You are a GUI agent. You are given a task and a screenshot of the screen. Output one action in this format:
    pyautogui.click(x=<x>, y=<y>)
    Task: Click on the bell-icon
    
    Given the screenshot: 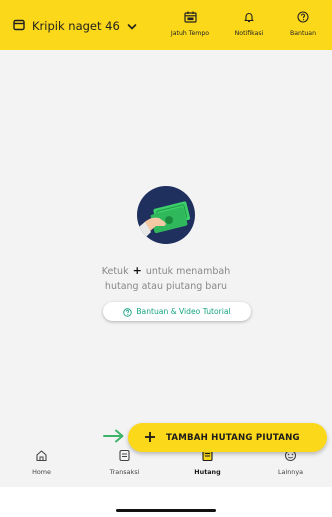 What is the action you would take?
    pyautogui.click(x=249, y=17)
    